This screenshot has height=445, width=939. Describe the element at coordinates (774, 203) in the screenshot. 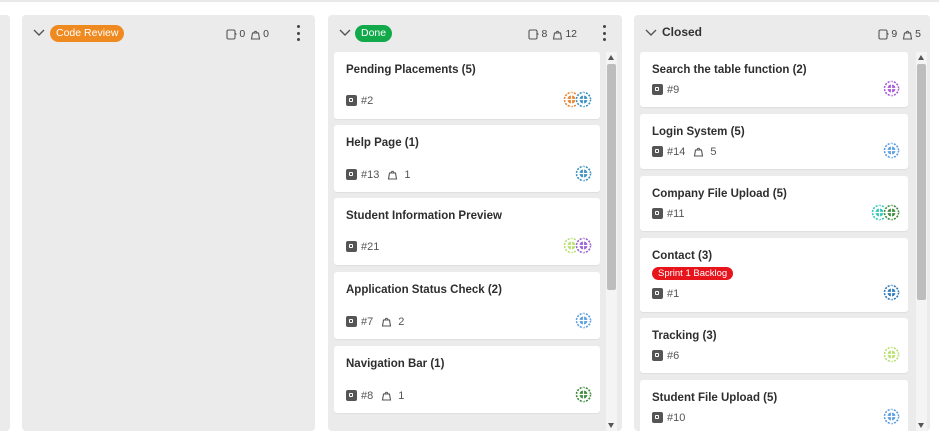

I see `story-card: Company File Upload (5) #11` at that location.